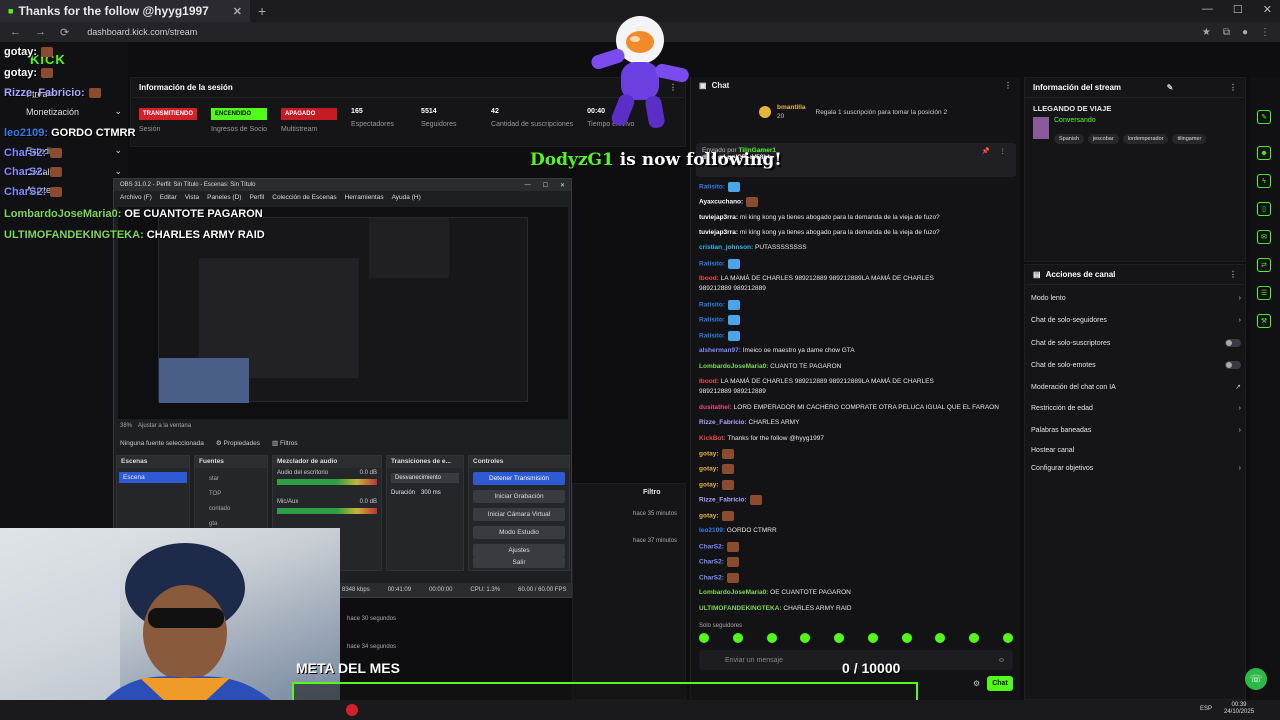 The width and height of the screenshot is (1280, 720). Describe the element at coordinates (519, 532) in the screenshot. I see `studio-mode-button: Modo Estudio` at that location.